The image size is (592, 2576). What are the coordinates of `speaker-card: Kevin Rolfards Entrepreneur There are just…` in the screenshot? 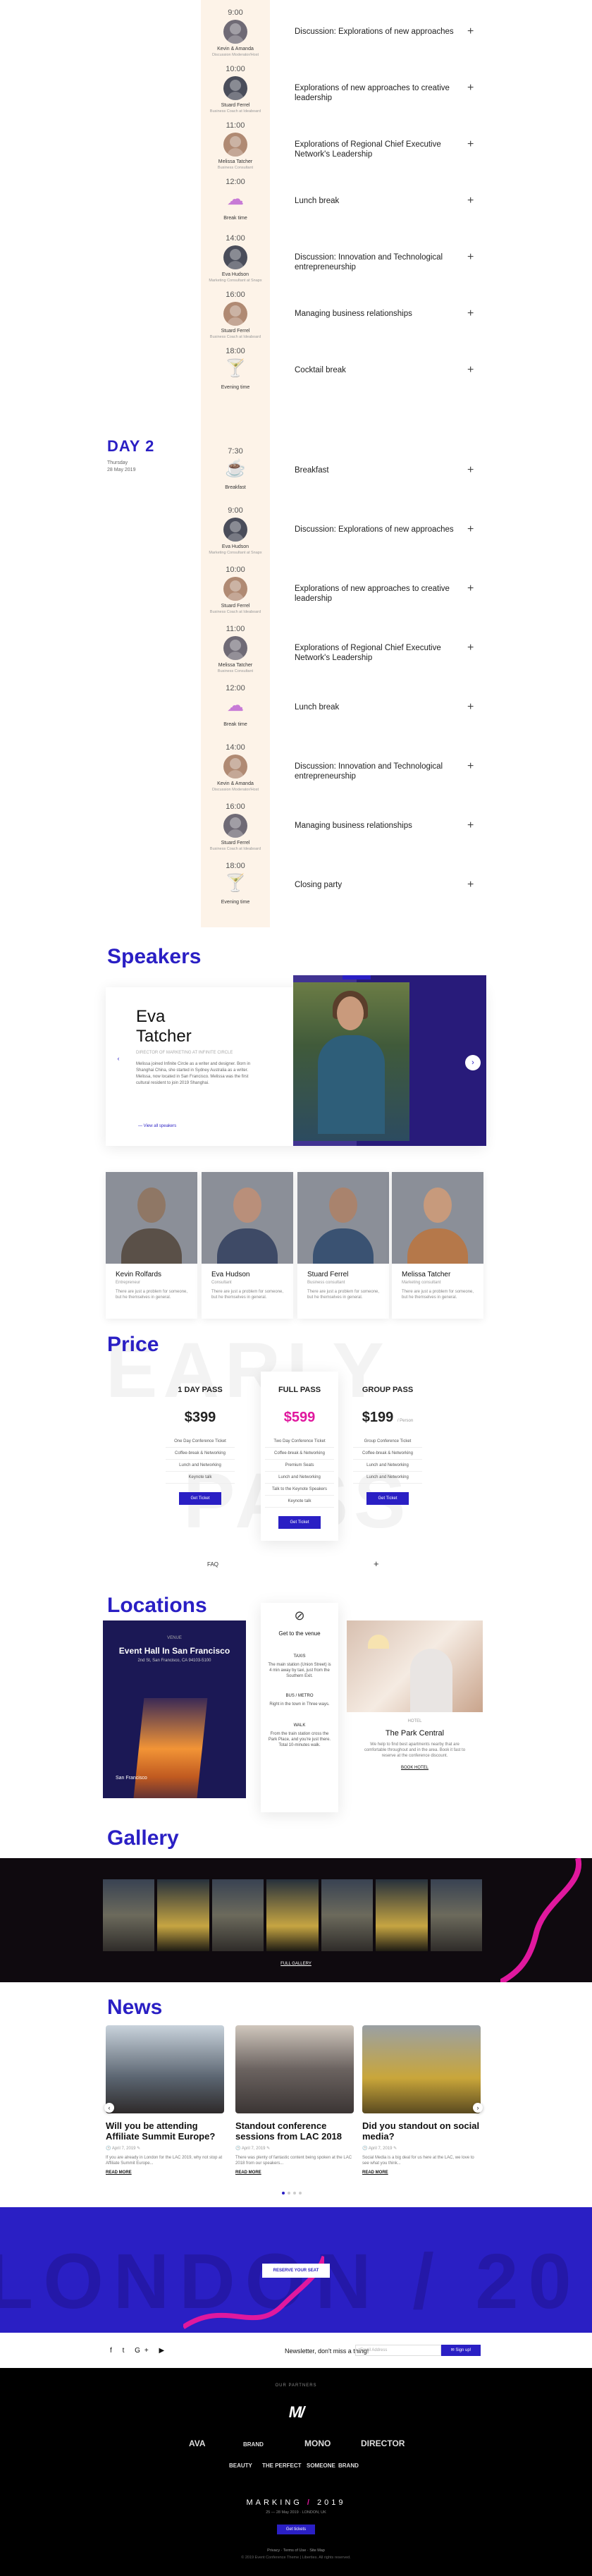 It's located at (151, 1246).